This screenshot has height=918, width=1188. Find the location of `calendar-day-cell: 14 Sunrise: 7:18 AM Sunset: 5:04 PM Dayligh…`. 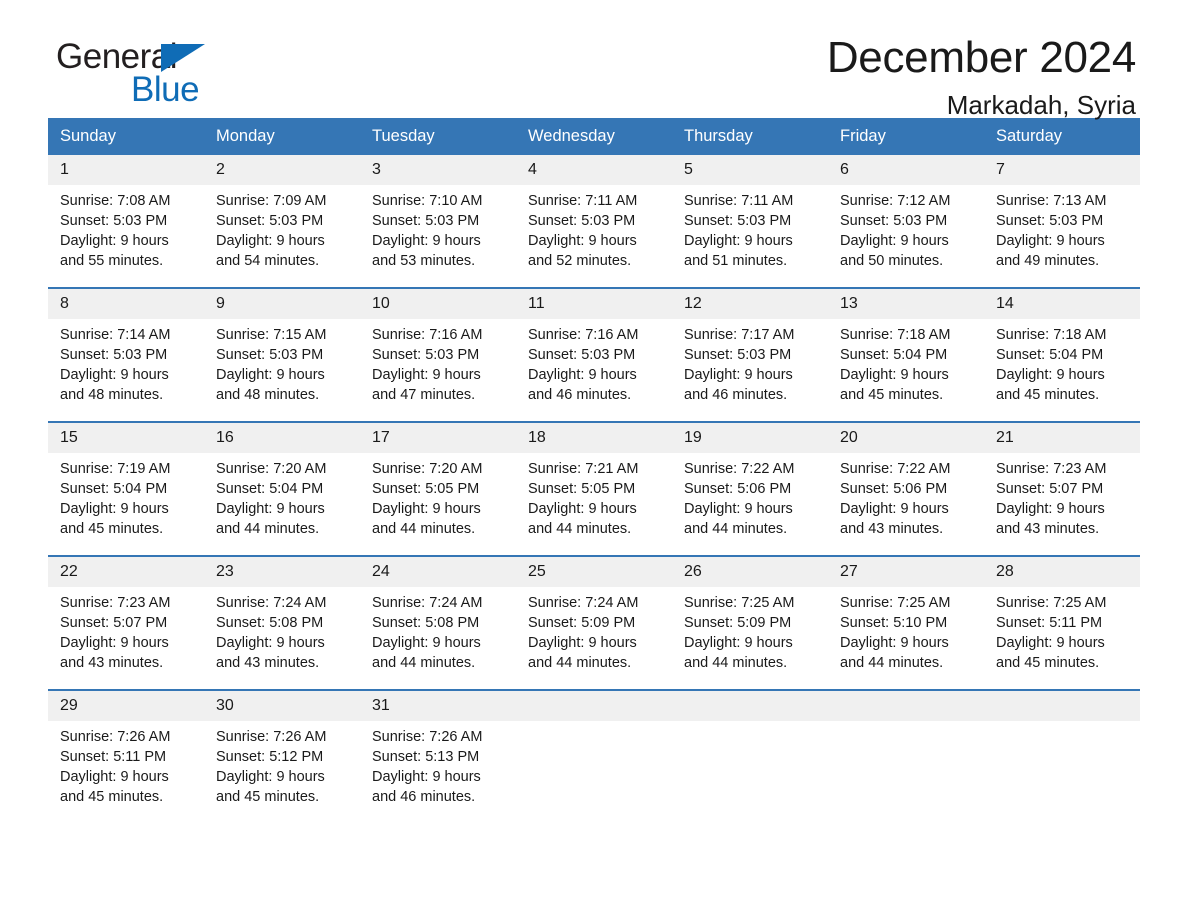

calendar-day-cell: 14 Sunrise: 7:18 AM Sunset: 5:04 PM Dayligh… is located at coordinates (1062, 354).